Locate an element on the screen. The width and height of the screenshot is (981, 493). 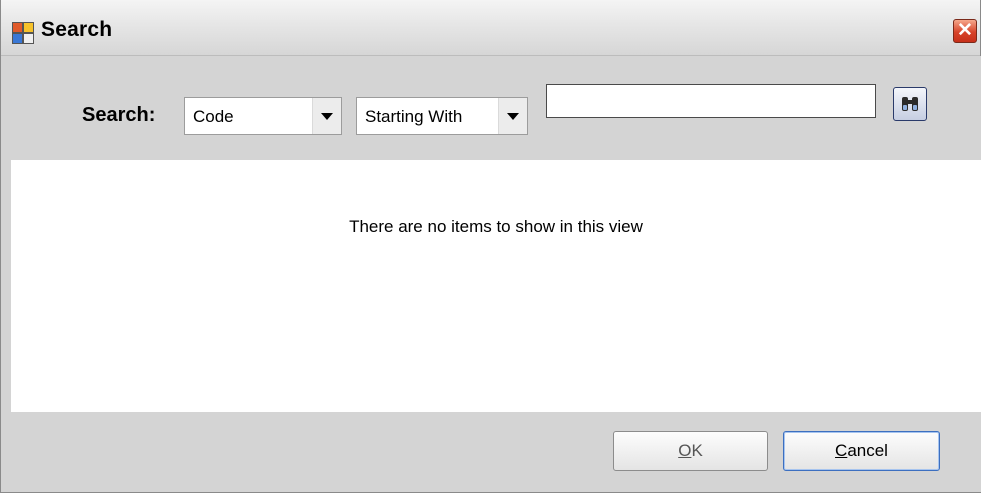
match-operator-dropdown: Starting With is located at coordinates (442, 116).